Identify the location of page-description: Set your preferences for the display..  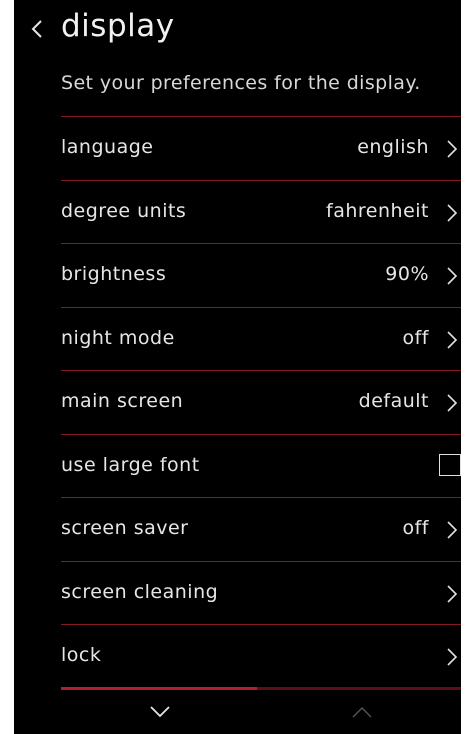
(241, 83).